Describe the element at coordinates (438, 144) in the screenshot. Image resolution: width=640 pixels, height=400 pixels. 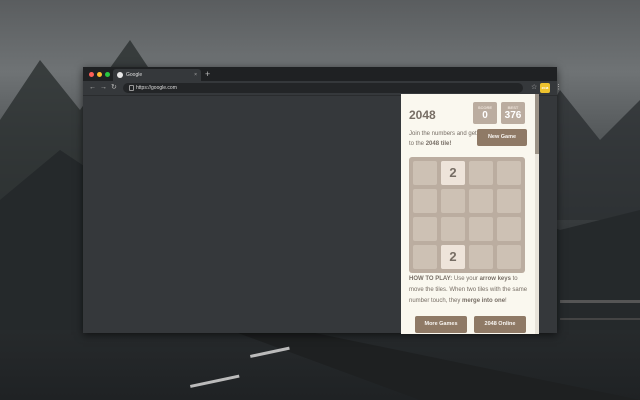
I see `intro-bold: 2048 tile!` at that location.